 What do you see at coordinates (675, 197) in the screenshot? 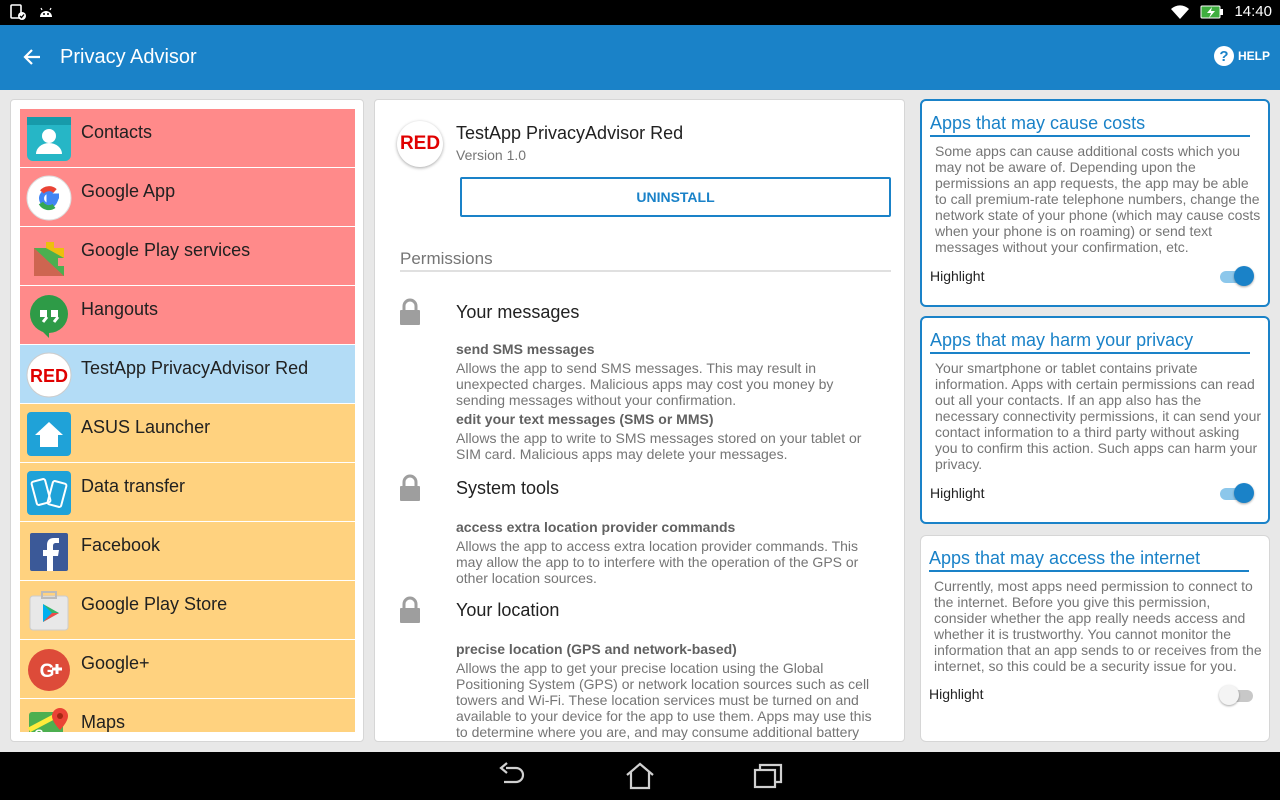
I see `uninstall-button: UNINSTALL` at bounding box center [675, 197].